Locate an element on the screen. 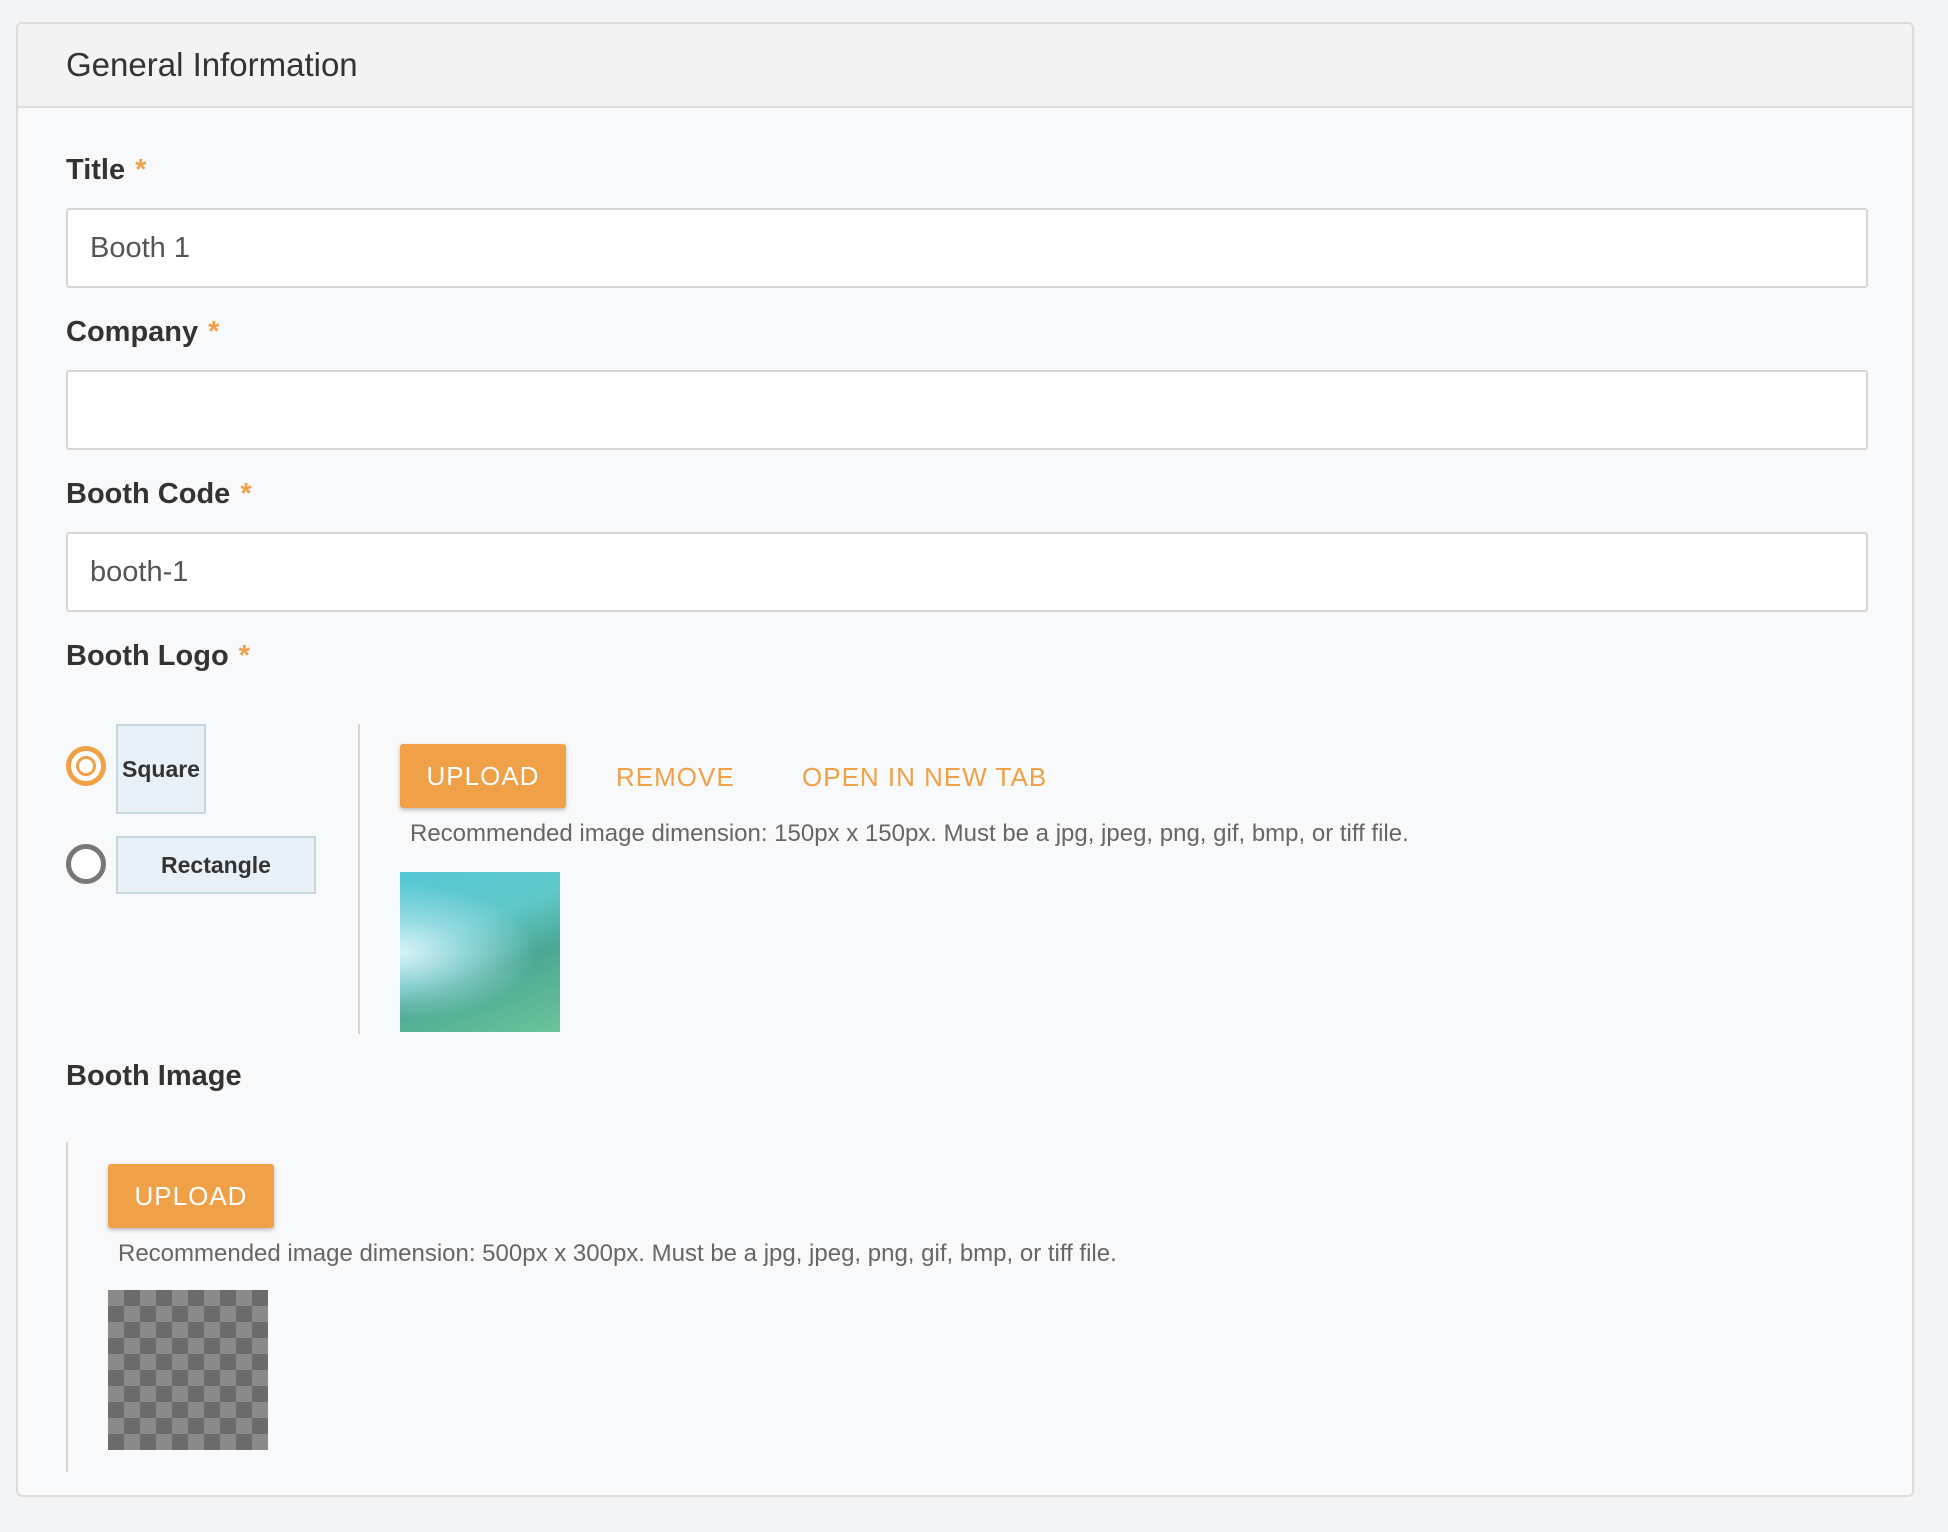 The width and height of the screenshot is (1948, 1532). booth-code-label-text: Booth Code is located at coordinates (148, 494).